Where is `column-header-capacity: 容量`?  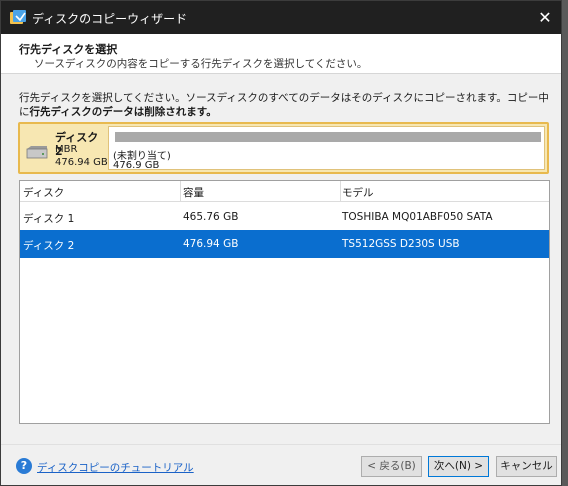 column-header-capacity: 容量 is located at coordinates (193, 192).